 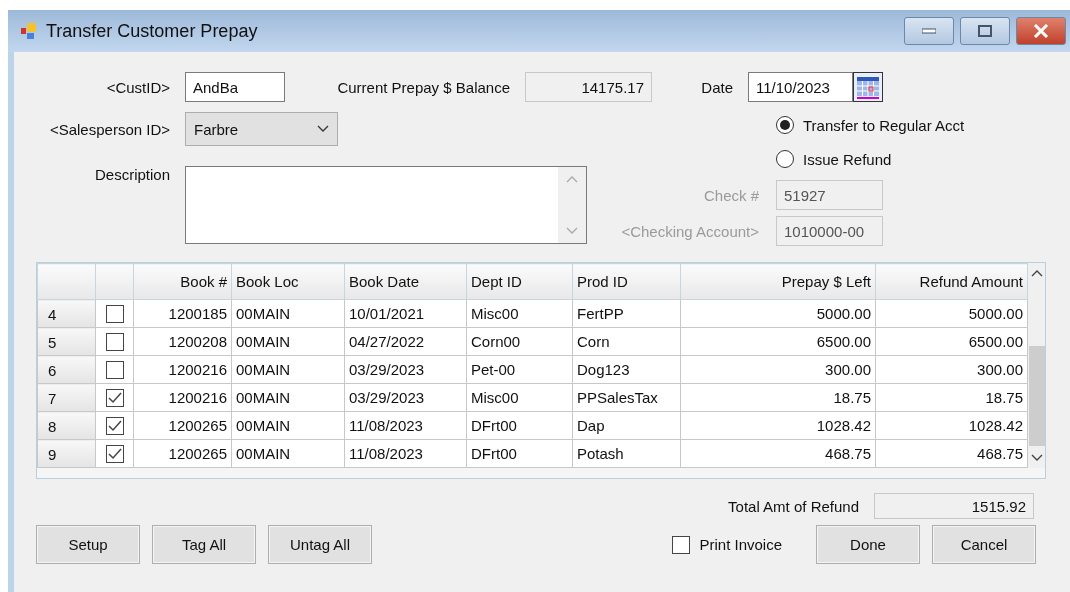 I want to click on radio-option: Transfer to Regular Acct, so click(x=870, y=125).